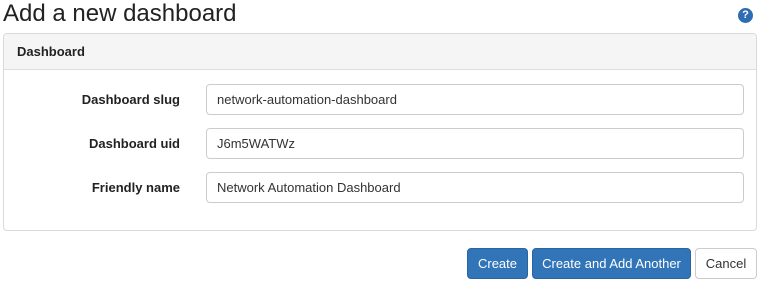  I want to click on dashboard-slug-input, so click(475, 99).